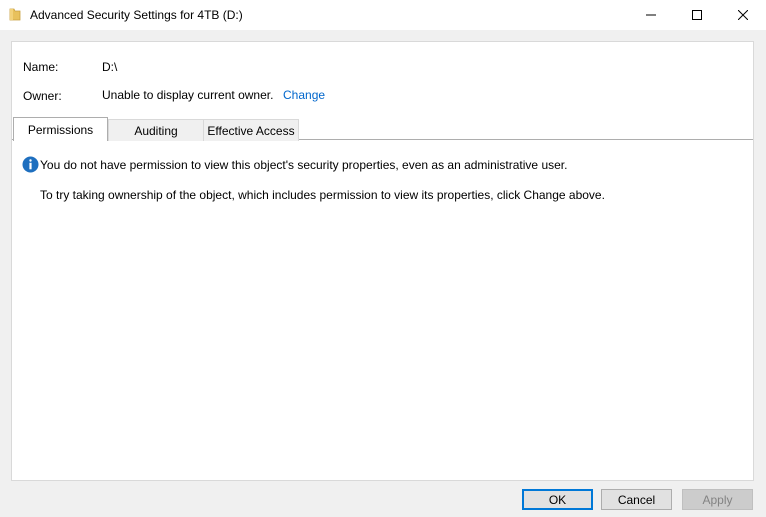 The image size is (766, 517). What do you see at coordinates (383, 15) in the screenshot?
I see `title-bar: Advanced Security Settings for 4TB (D:)` at bounding box center [383, 15].